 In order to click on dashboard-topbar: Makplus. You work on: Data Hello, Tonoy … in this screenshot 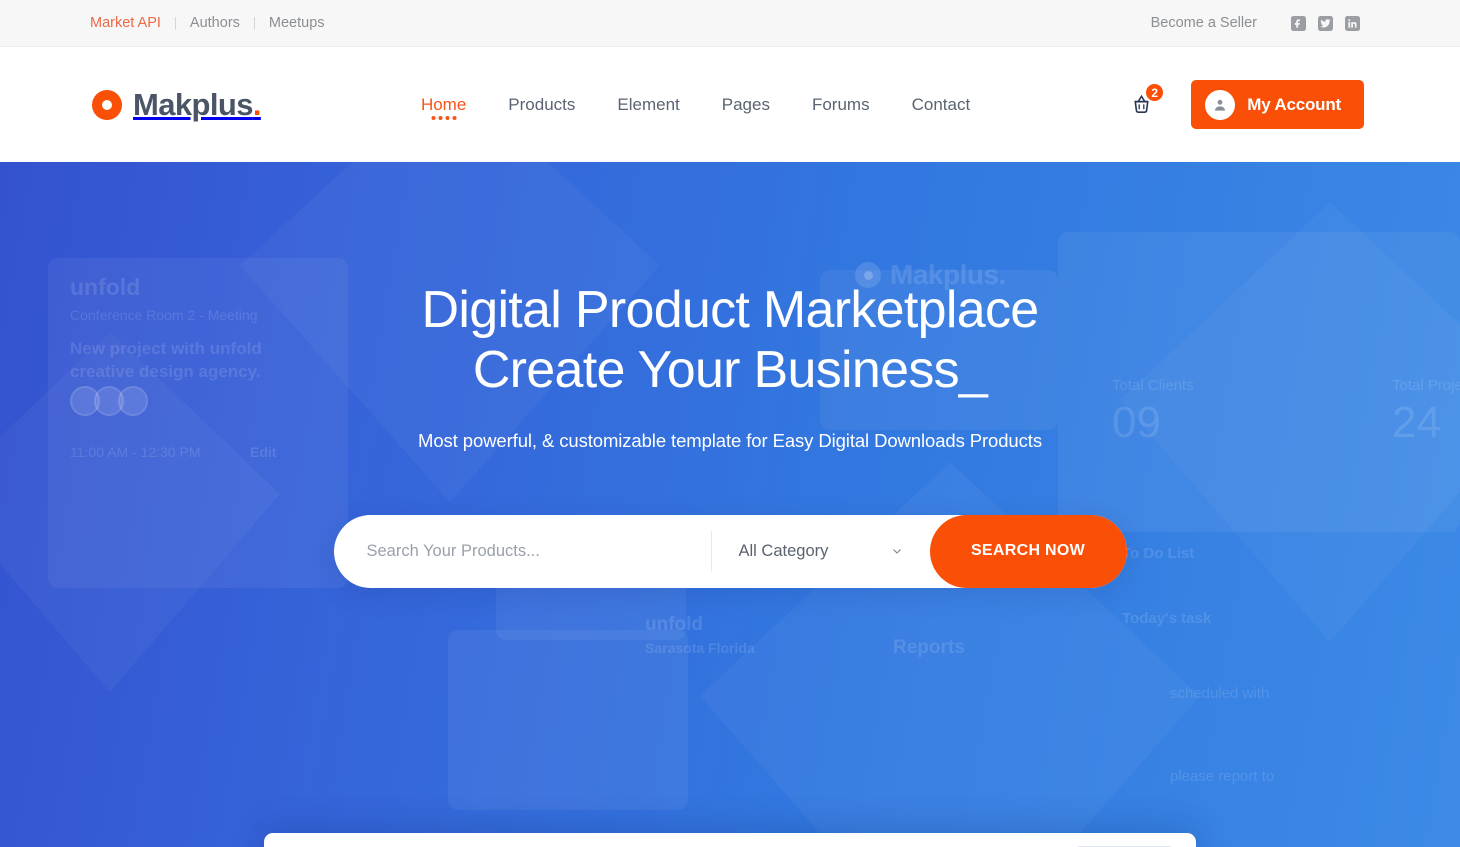, I will do `click(730, 840)`.